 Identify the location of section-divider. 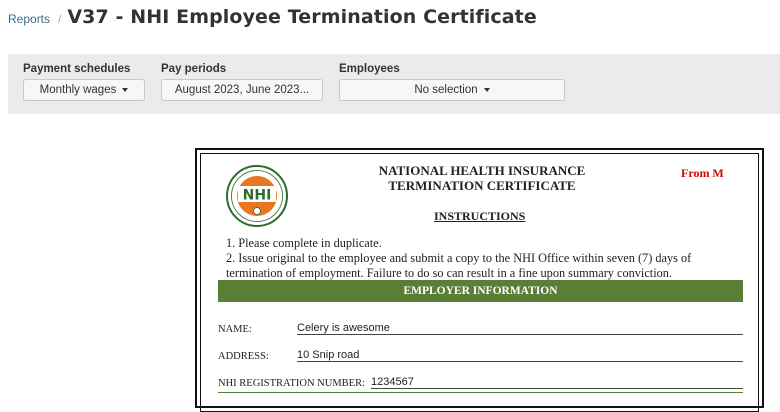
(480, 392).